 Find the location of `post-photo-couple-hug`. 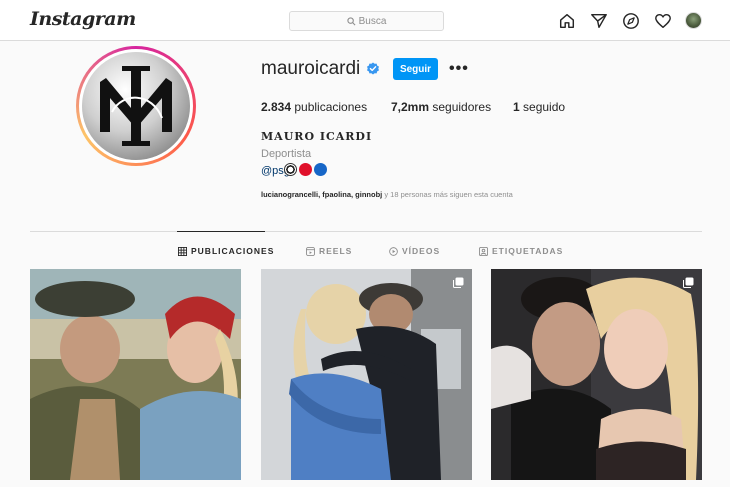

post-photo-couple-hug is located at coordinates (366, 374).